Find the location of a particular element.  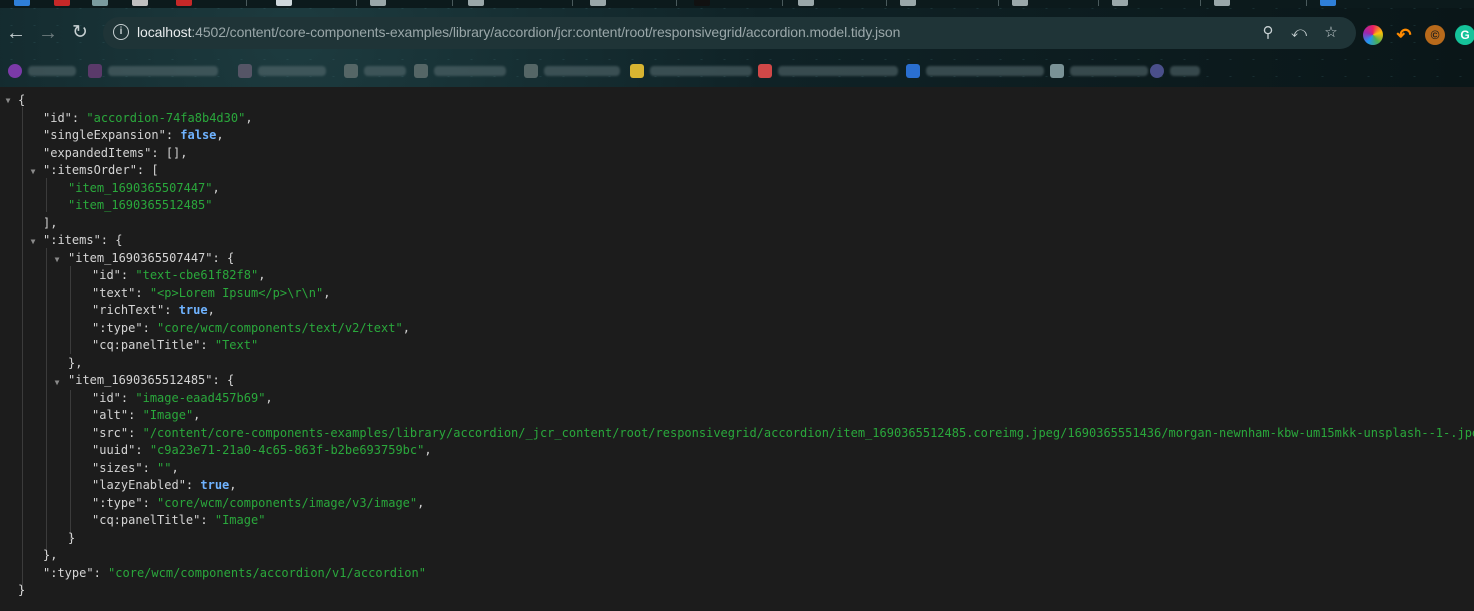

json-brace: { is located at coordinates (22, 100).